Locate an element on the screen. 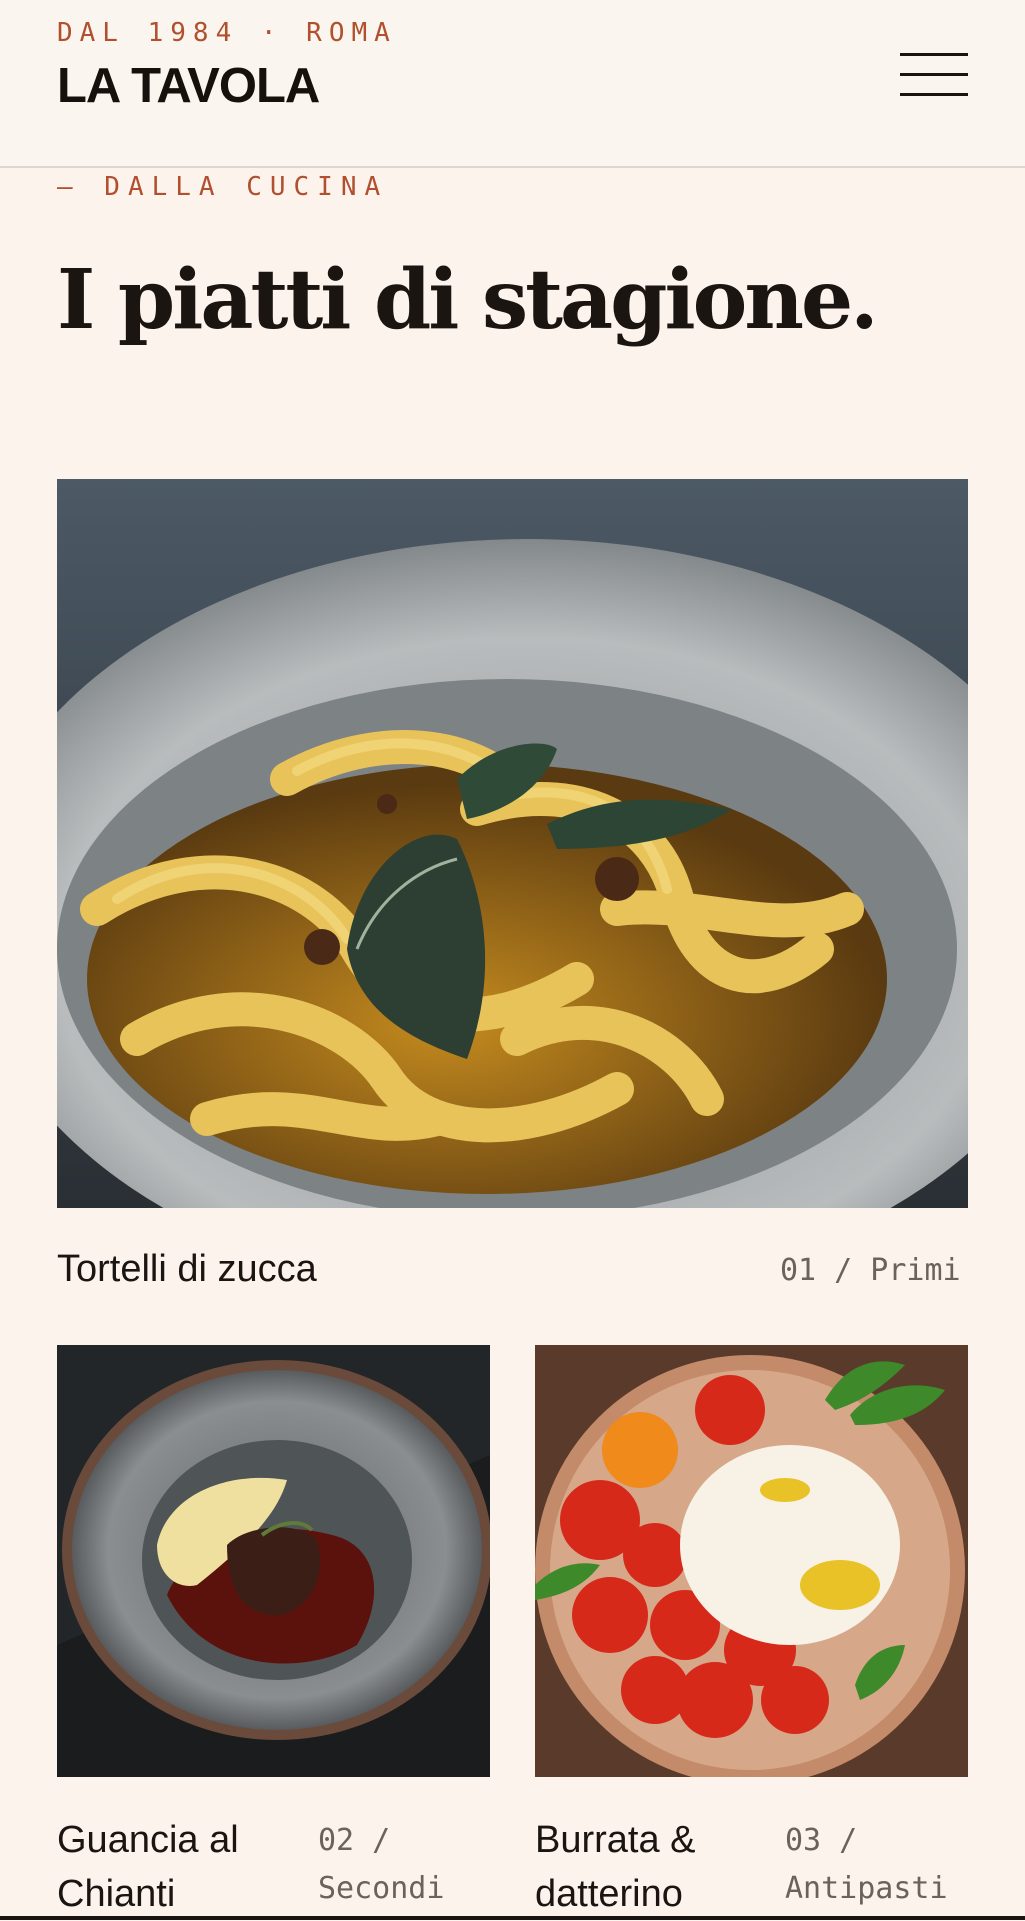 The width and height of the screenshot is (1025, 1921). dish-title: Burrata & datterino is located at coordinates (650, 1867).